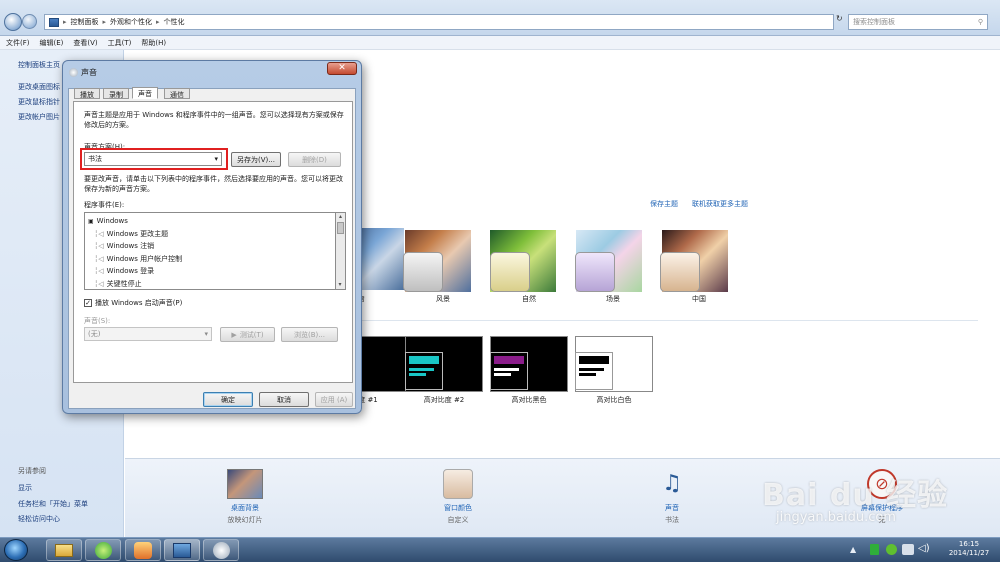 The height and width of the screenshot is (562, 1000). Describe the element at coordinates (131, 22) in the screenshot. I see `breadcrumb-item: 外观和个性化` at that location.